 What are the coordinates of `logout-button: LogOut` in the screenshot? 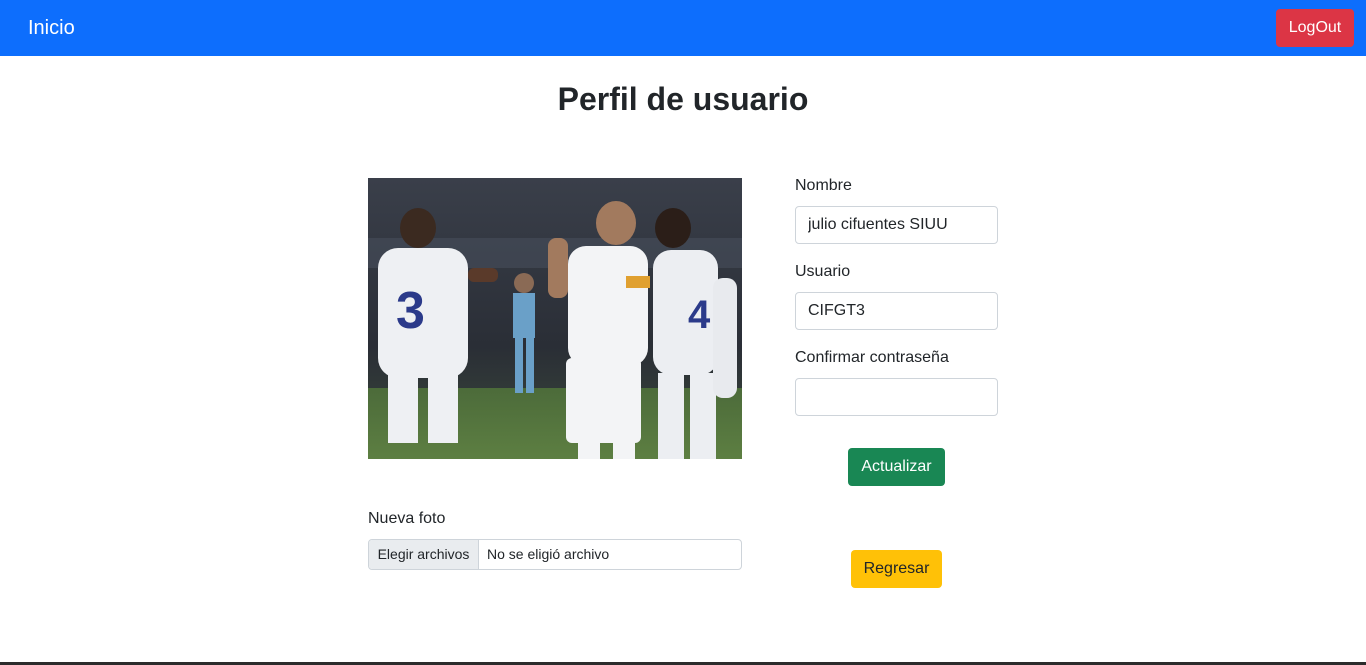 It's located at (1315, 28).